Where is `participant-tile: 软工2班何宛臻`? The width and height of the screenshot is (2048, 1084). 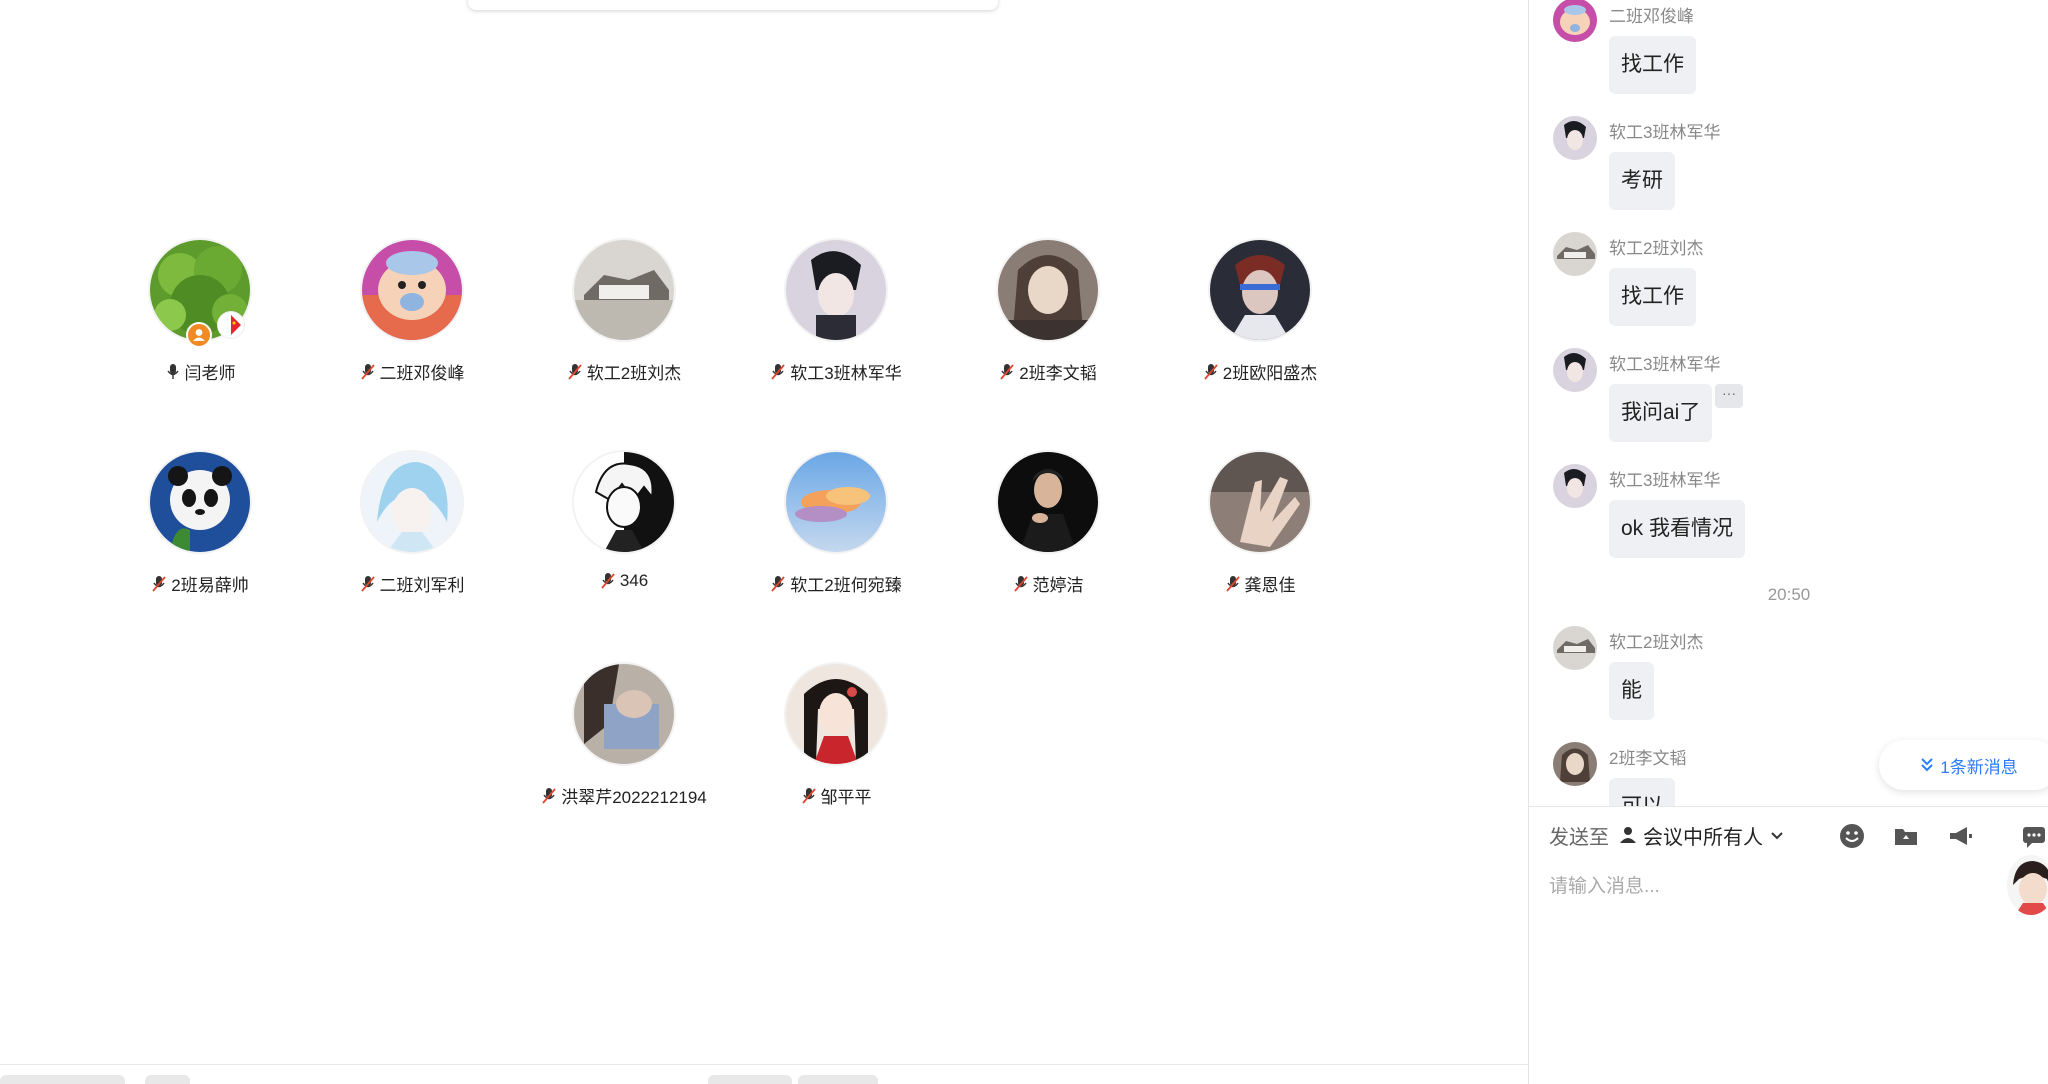
participant-tile: 软工2班何宛臻 is located at coordinates (836, 537).